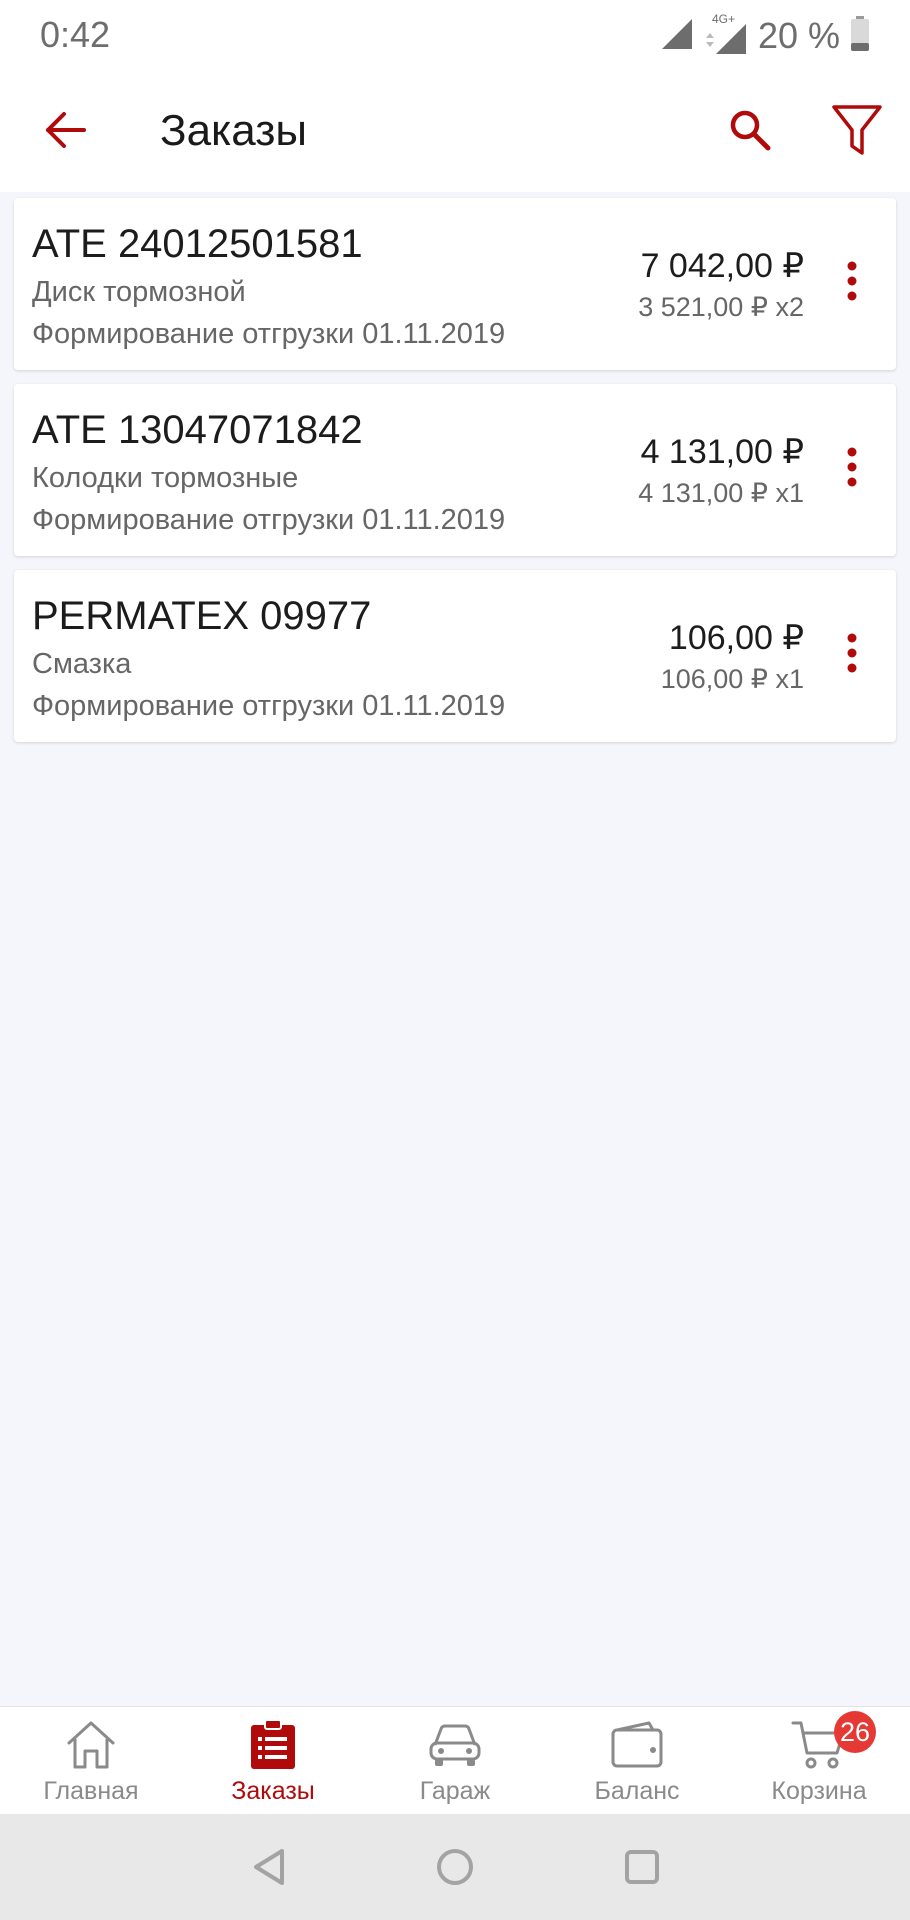  What do you see at coordinates (677, 36) in the screenshot?
I see `signal-icon` at bounding box center [677, 36].